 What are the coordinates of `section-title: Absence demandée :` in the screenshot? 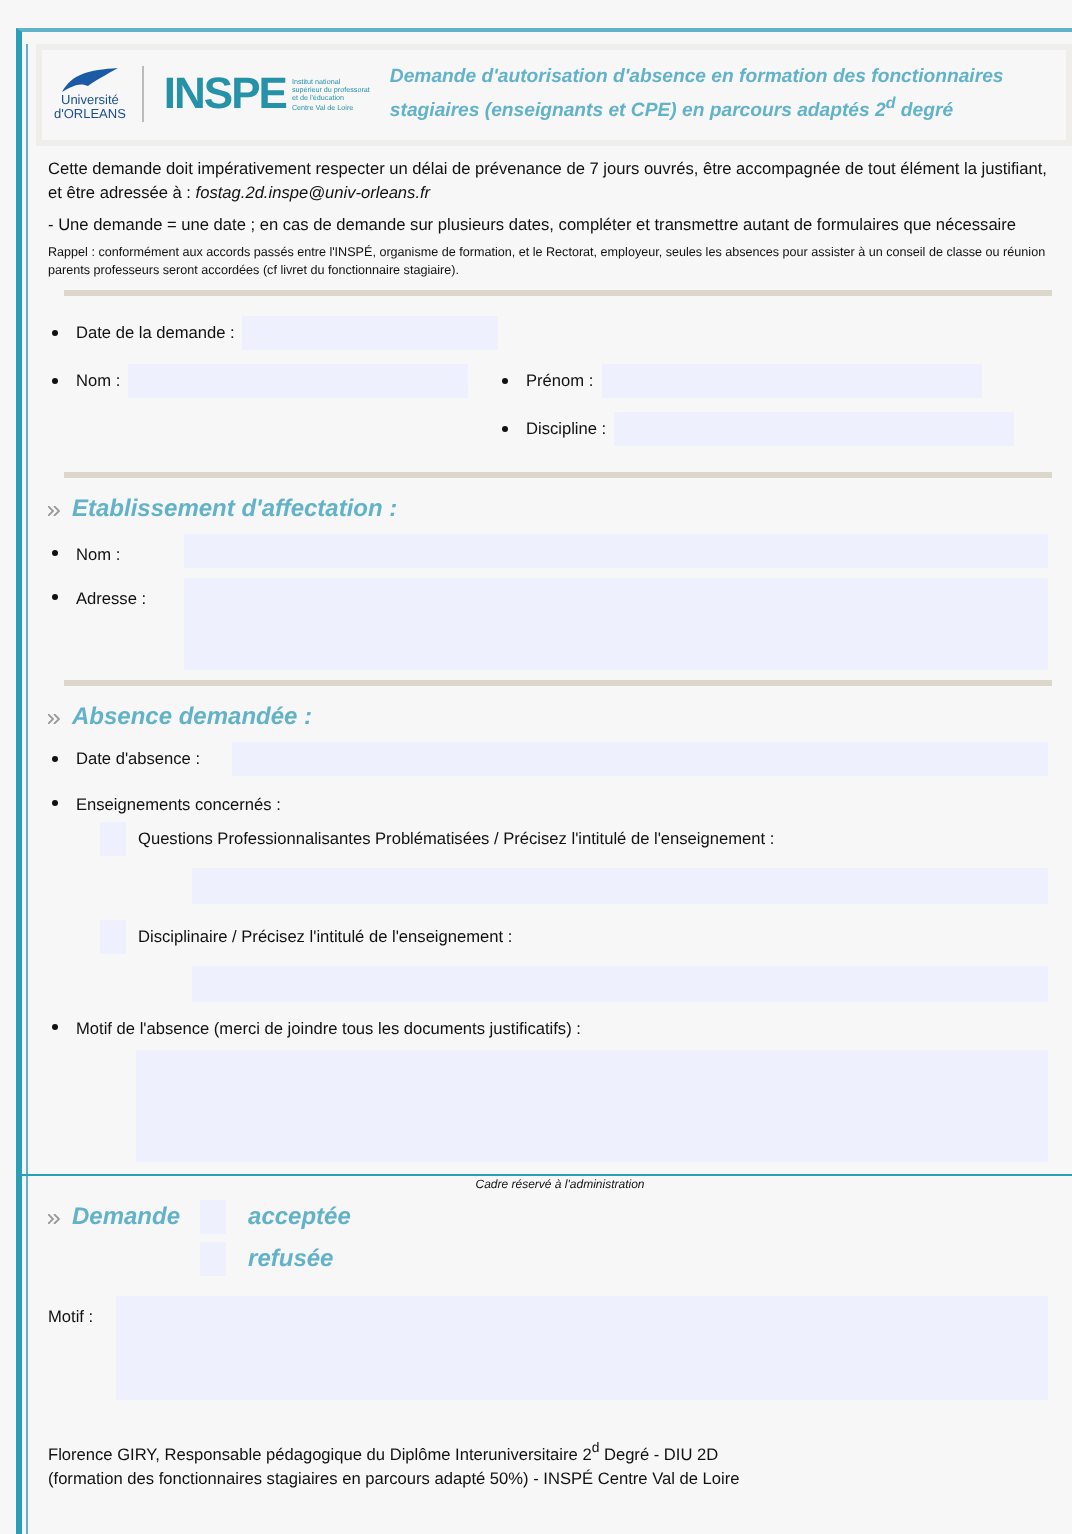 It's located at (192, 715).